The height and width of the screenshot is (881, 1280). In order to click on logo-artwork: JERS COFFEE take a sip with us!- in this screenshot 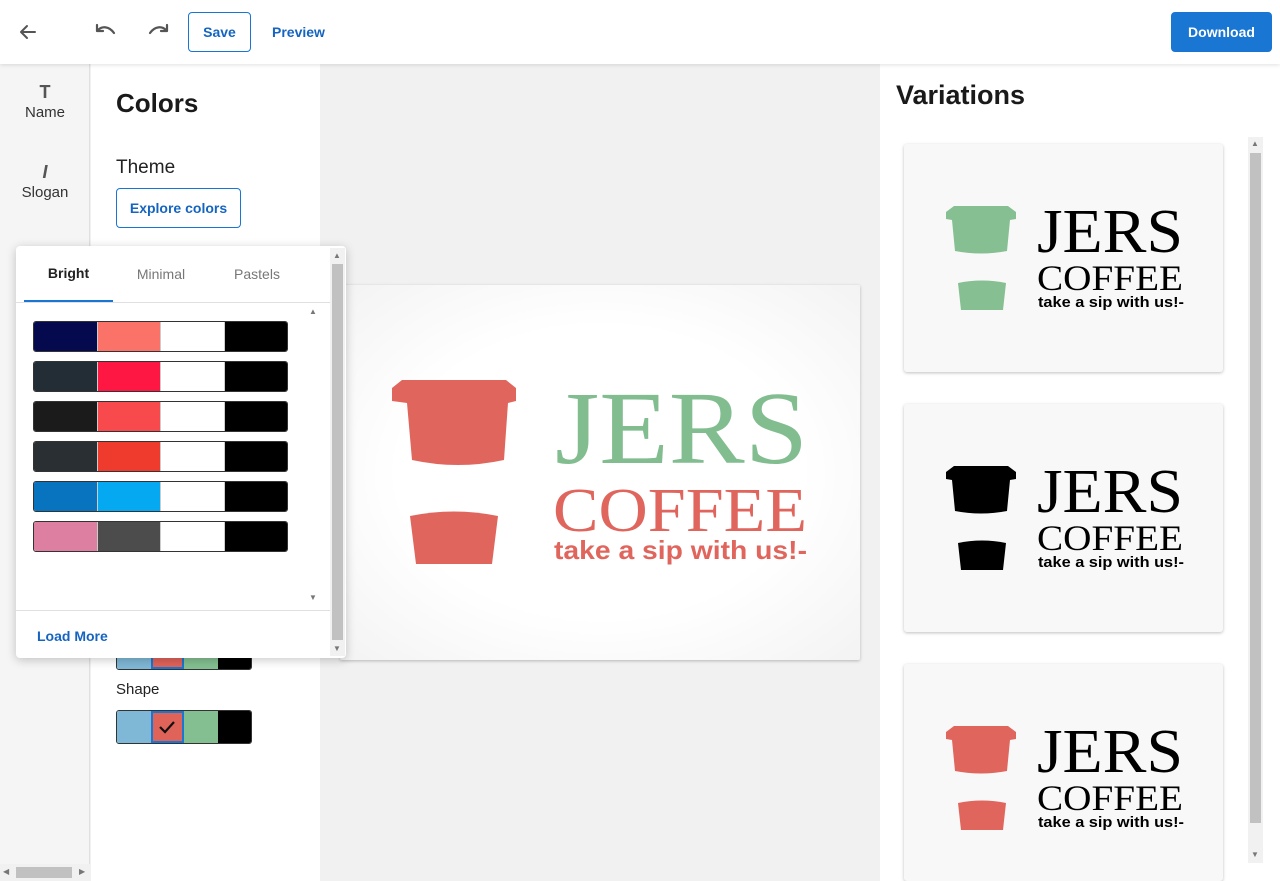, I will do `click(600, 468)`.